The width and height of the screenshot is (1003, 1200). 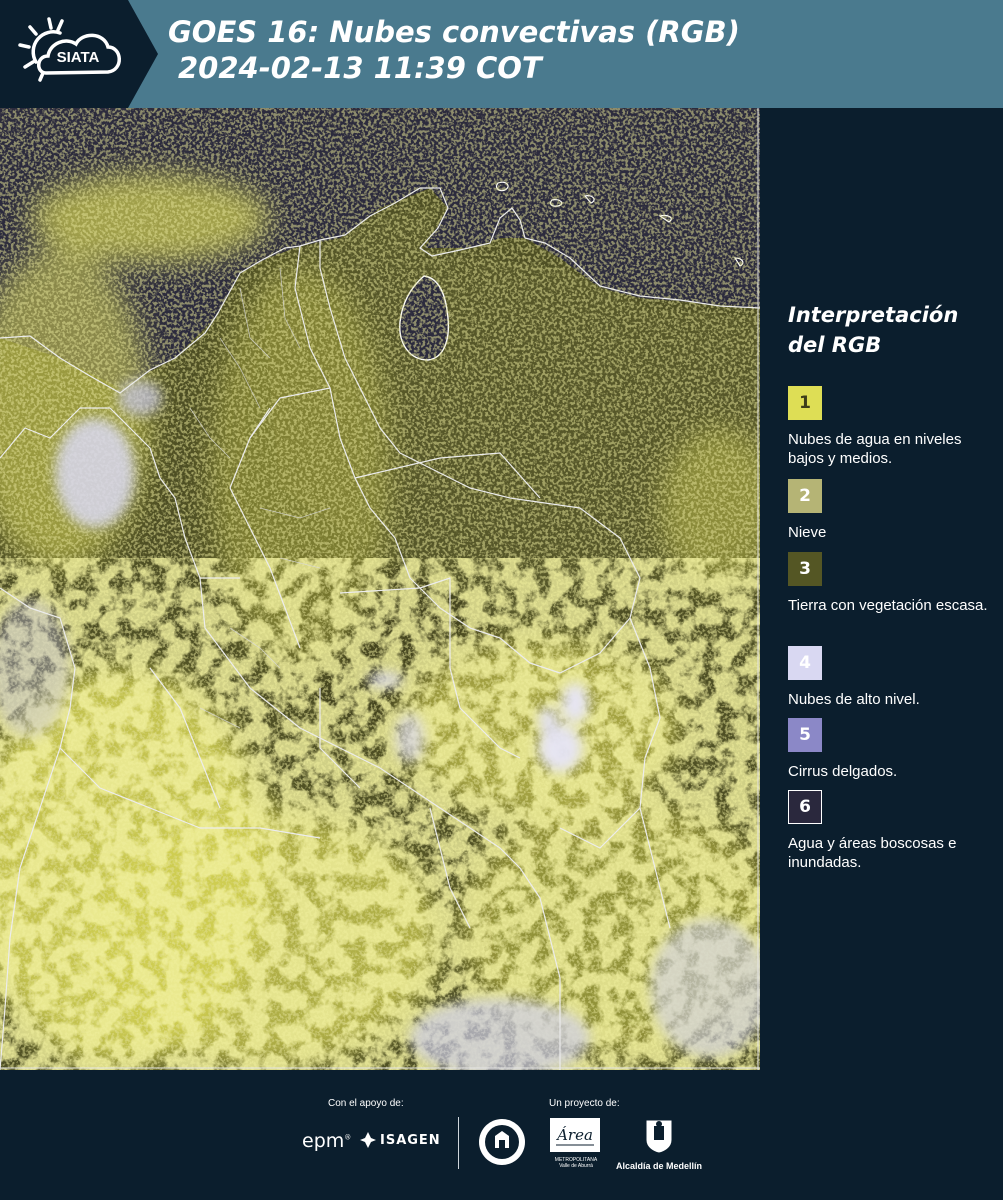 I want to click on amva-logo-text: Área, so click(x=574, y=1135).